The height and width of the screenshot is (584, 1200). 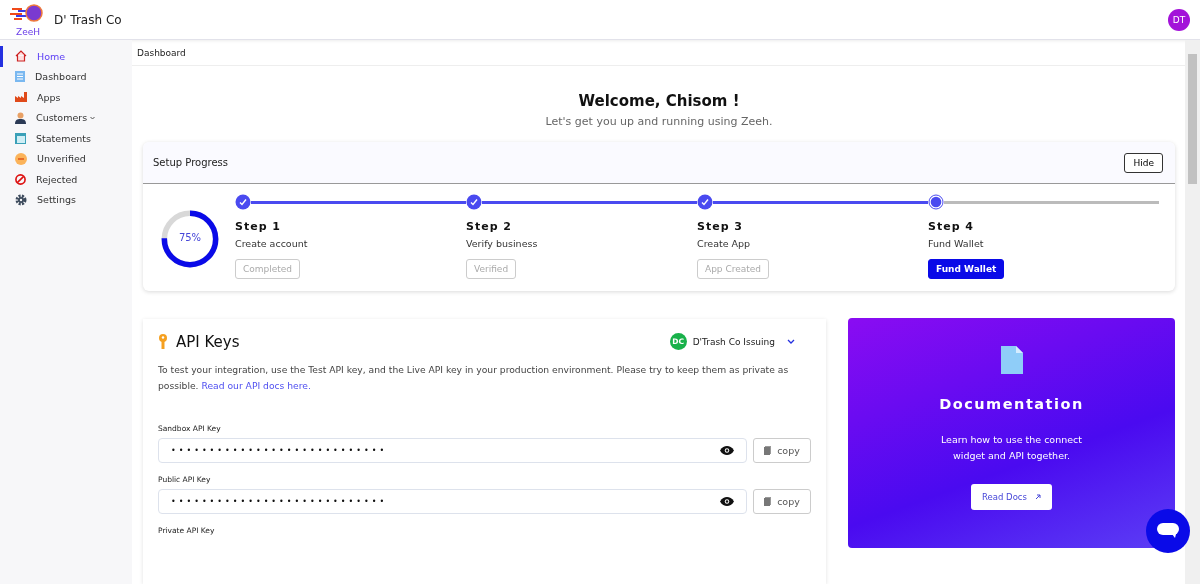 I want to click on minus-circle-icon, so click(x=21, y=158).